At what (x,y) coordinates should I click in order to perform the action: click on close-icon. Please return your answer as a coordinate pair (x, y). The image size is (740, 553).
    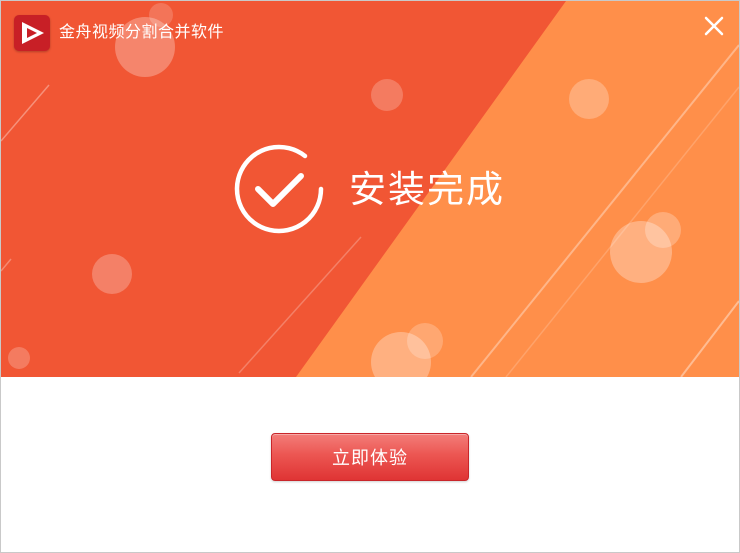
    Looking at the image, I should click on (714, 26).